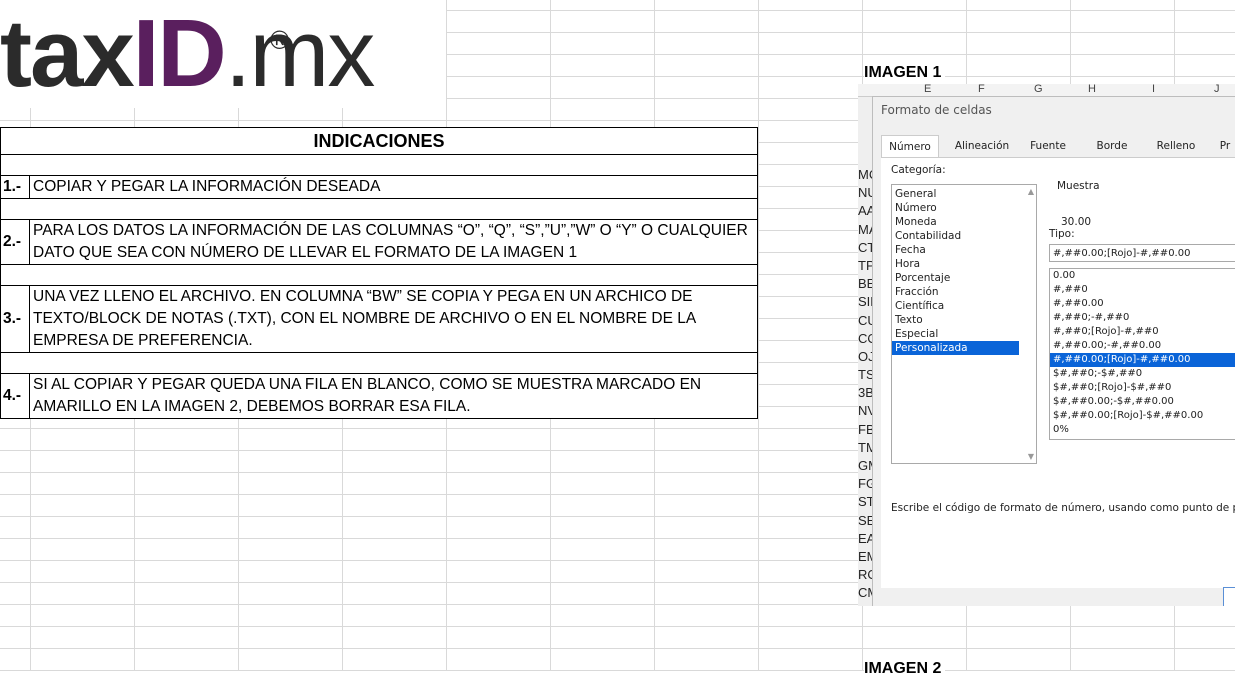 This screenshot has width=1235, height=678. Describe the element at coordinates (279, 40) in the screenshot. I see `registered-mark: ®` at that location.